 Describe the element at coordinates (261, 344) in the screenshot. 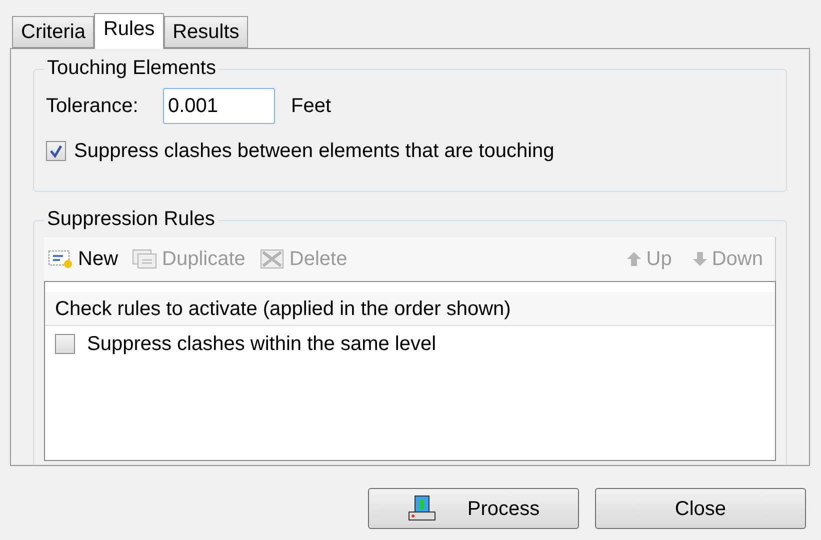

I see `rule-label: Suppress clashes within the same level` at that location.